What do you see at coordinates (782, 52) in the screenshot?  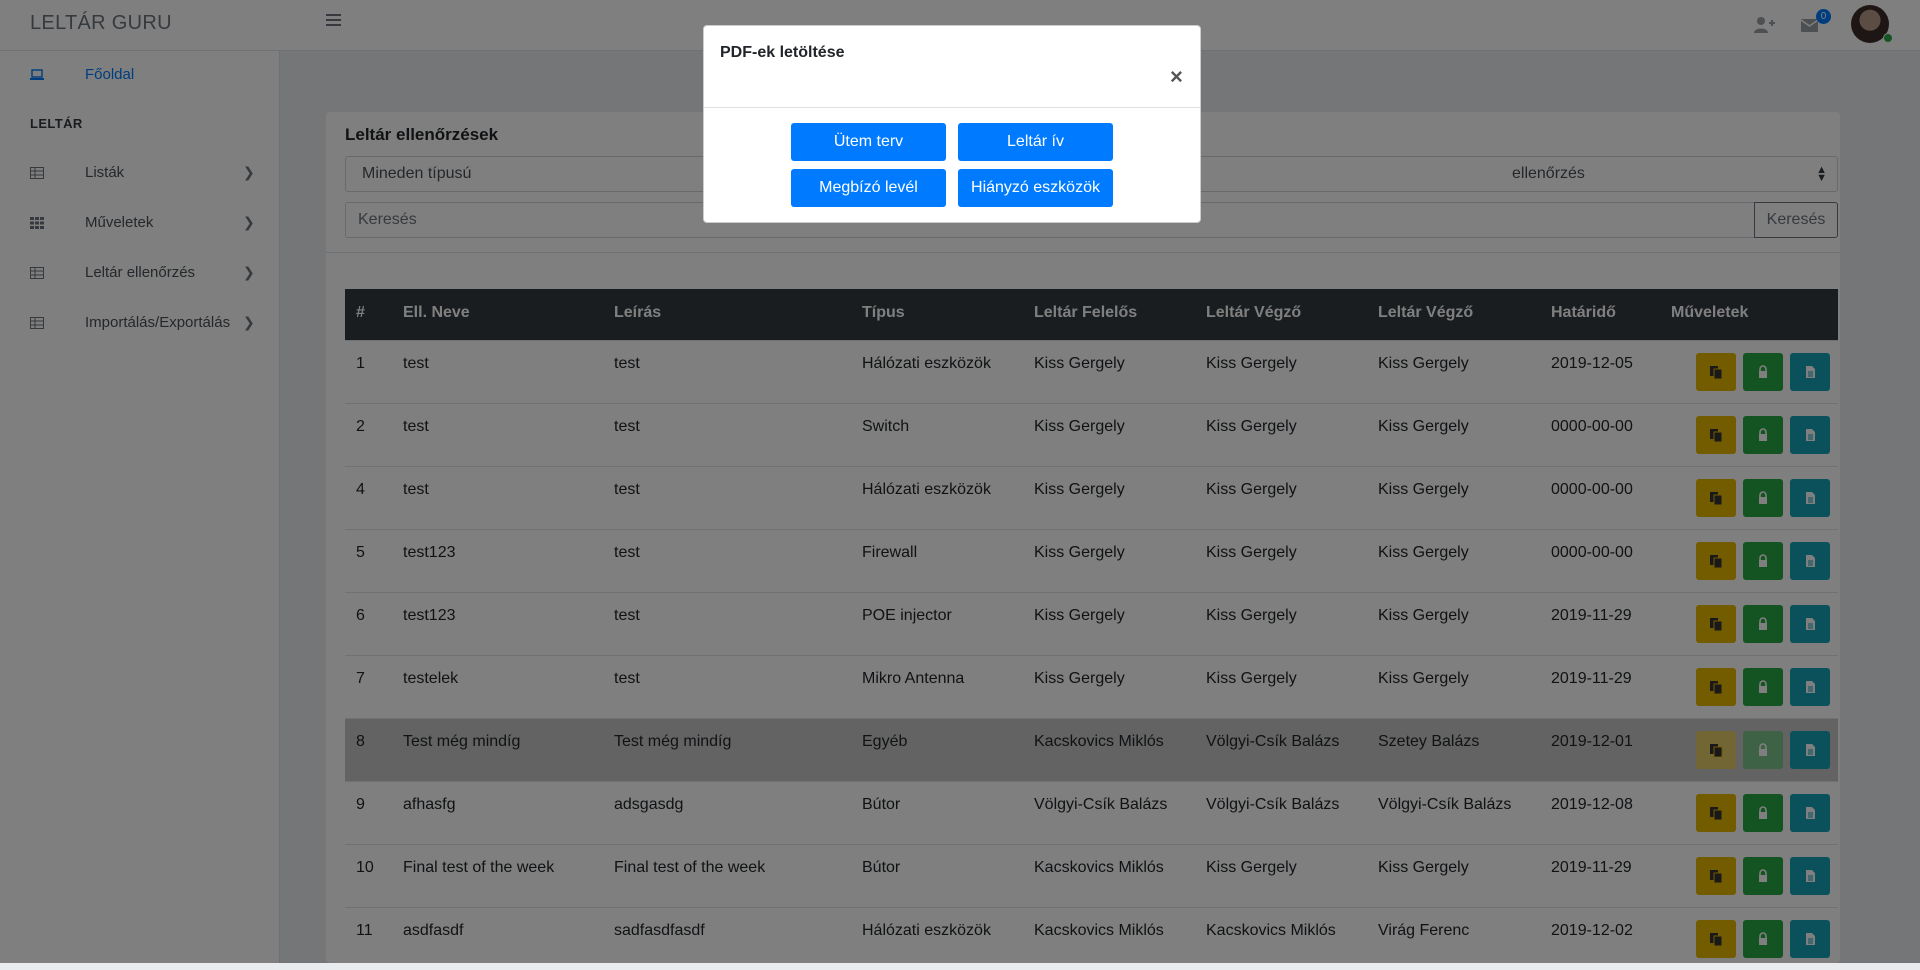 I see `modal-title: PDF-ek letöltése` at bounding box center [782, 52].